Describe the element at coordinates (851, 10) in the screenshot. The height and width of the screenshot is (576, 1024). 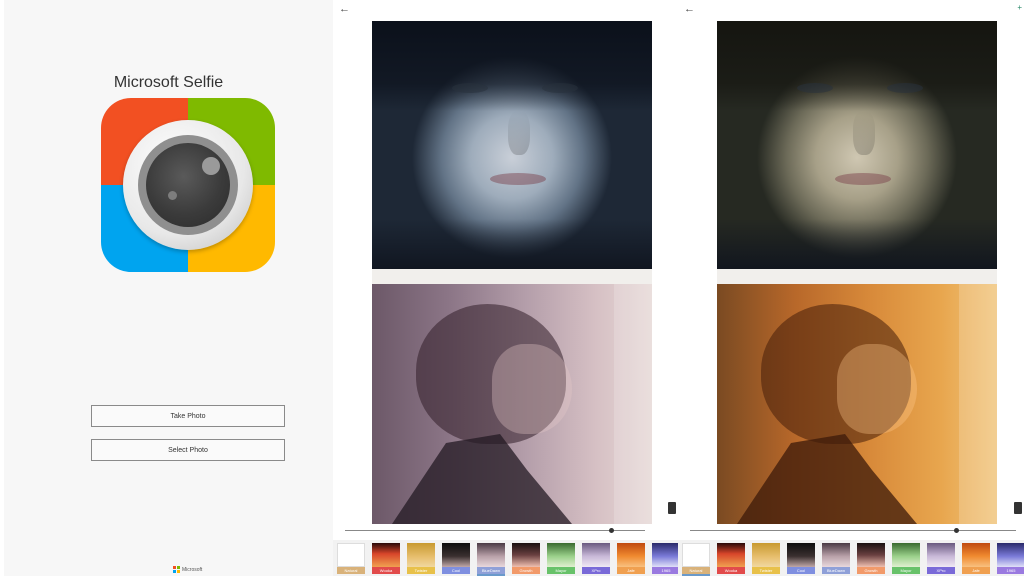
I see `editor-topbar: ← +` at that location.